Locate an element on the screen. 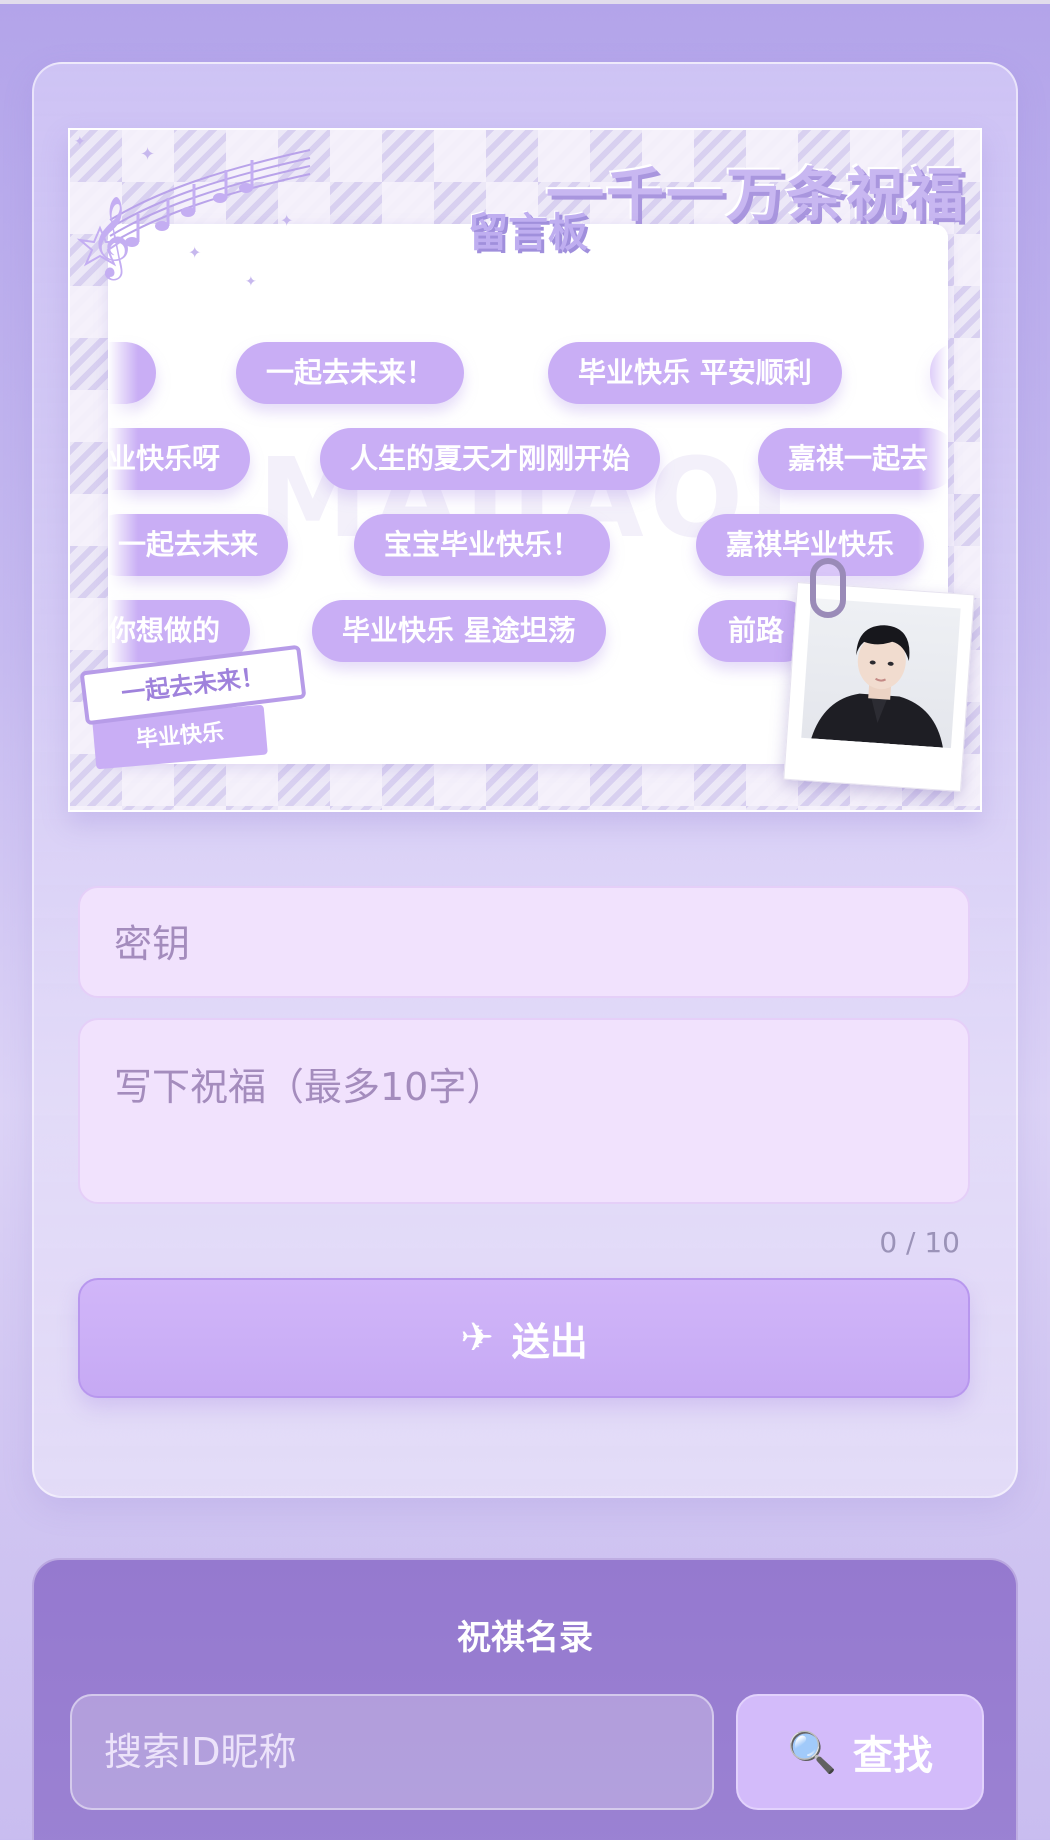 This screenshot has width=1050, height=1840. wish-pill: 嘉祺毕业快乐 is located at coordinates (810, 545).